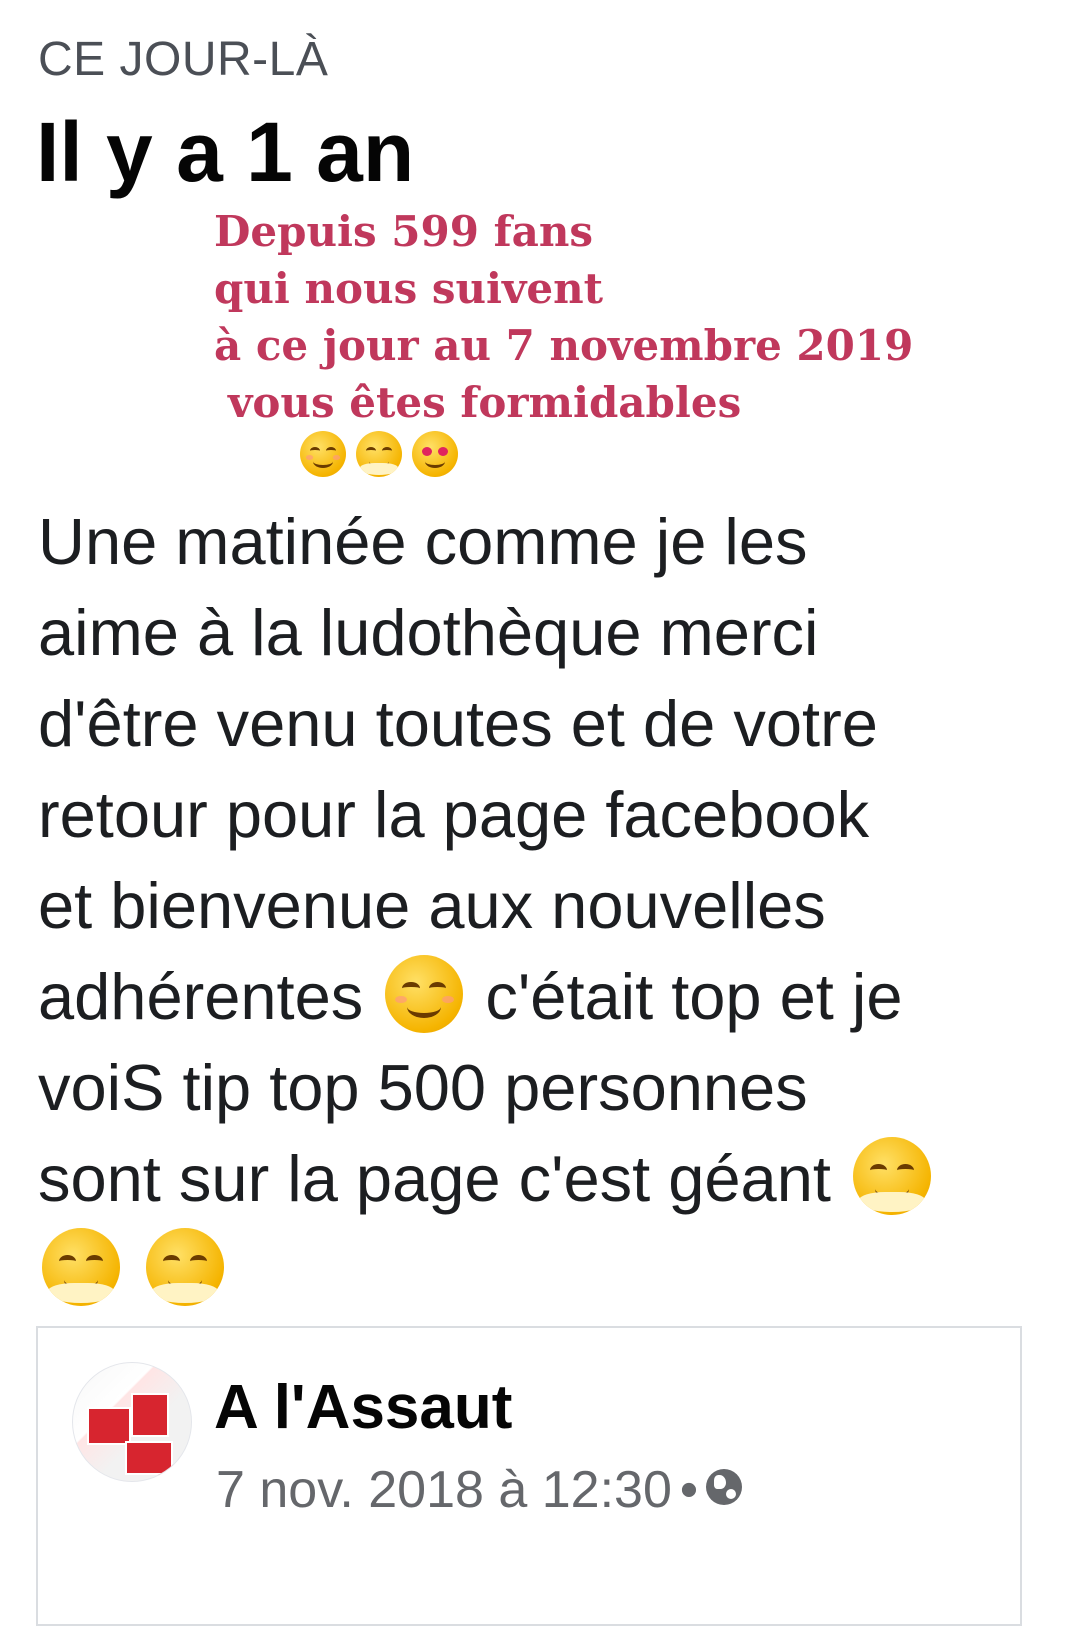  Describe the element at coordinates (458, 723) in the screenshot. I see `post-line: d'être venu toutes et de votre` at that location.